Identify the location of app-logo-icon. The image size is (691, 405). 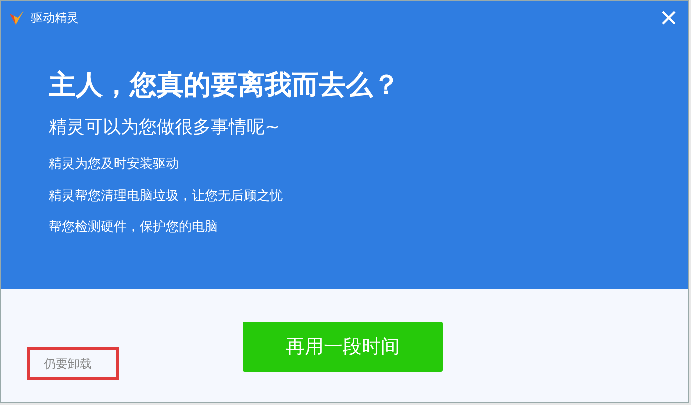
(17, 18).